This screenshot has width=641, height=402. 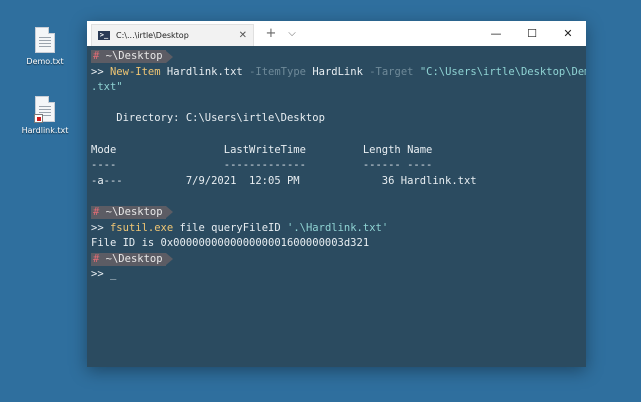 I want to click on title-bar-drag-area, so click(x=389, y=33).